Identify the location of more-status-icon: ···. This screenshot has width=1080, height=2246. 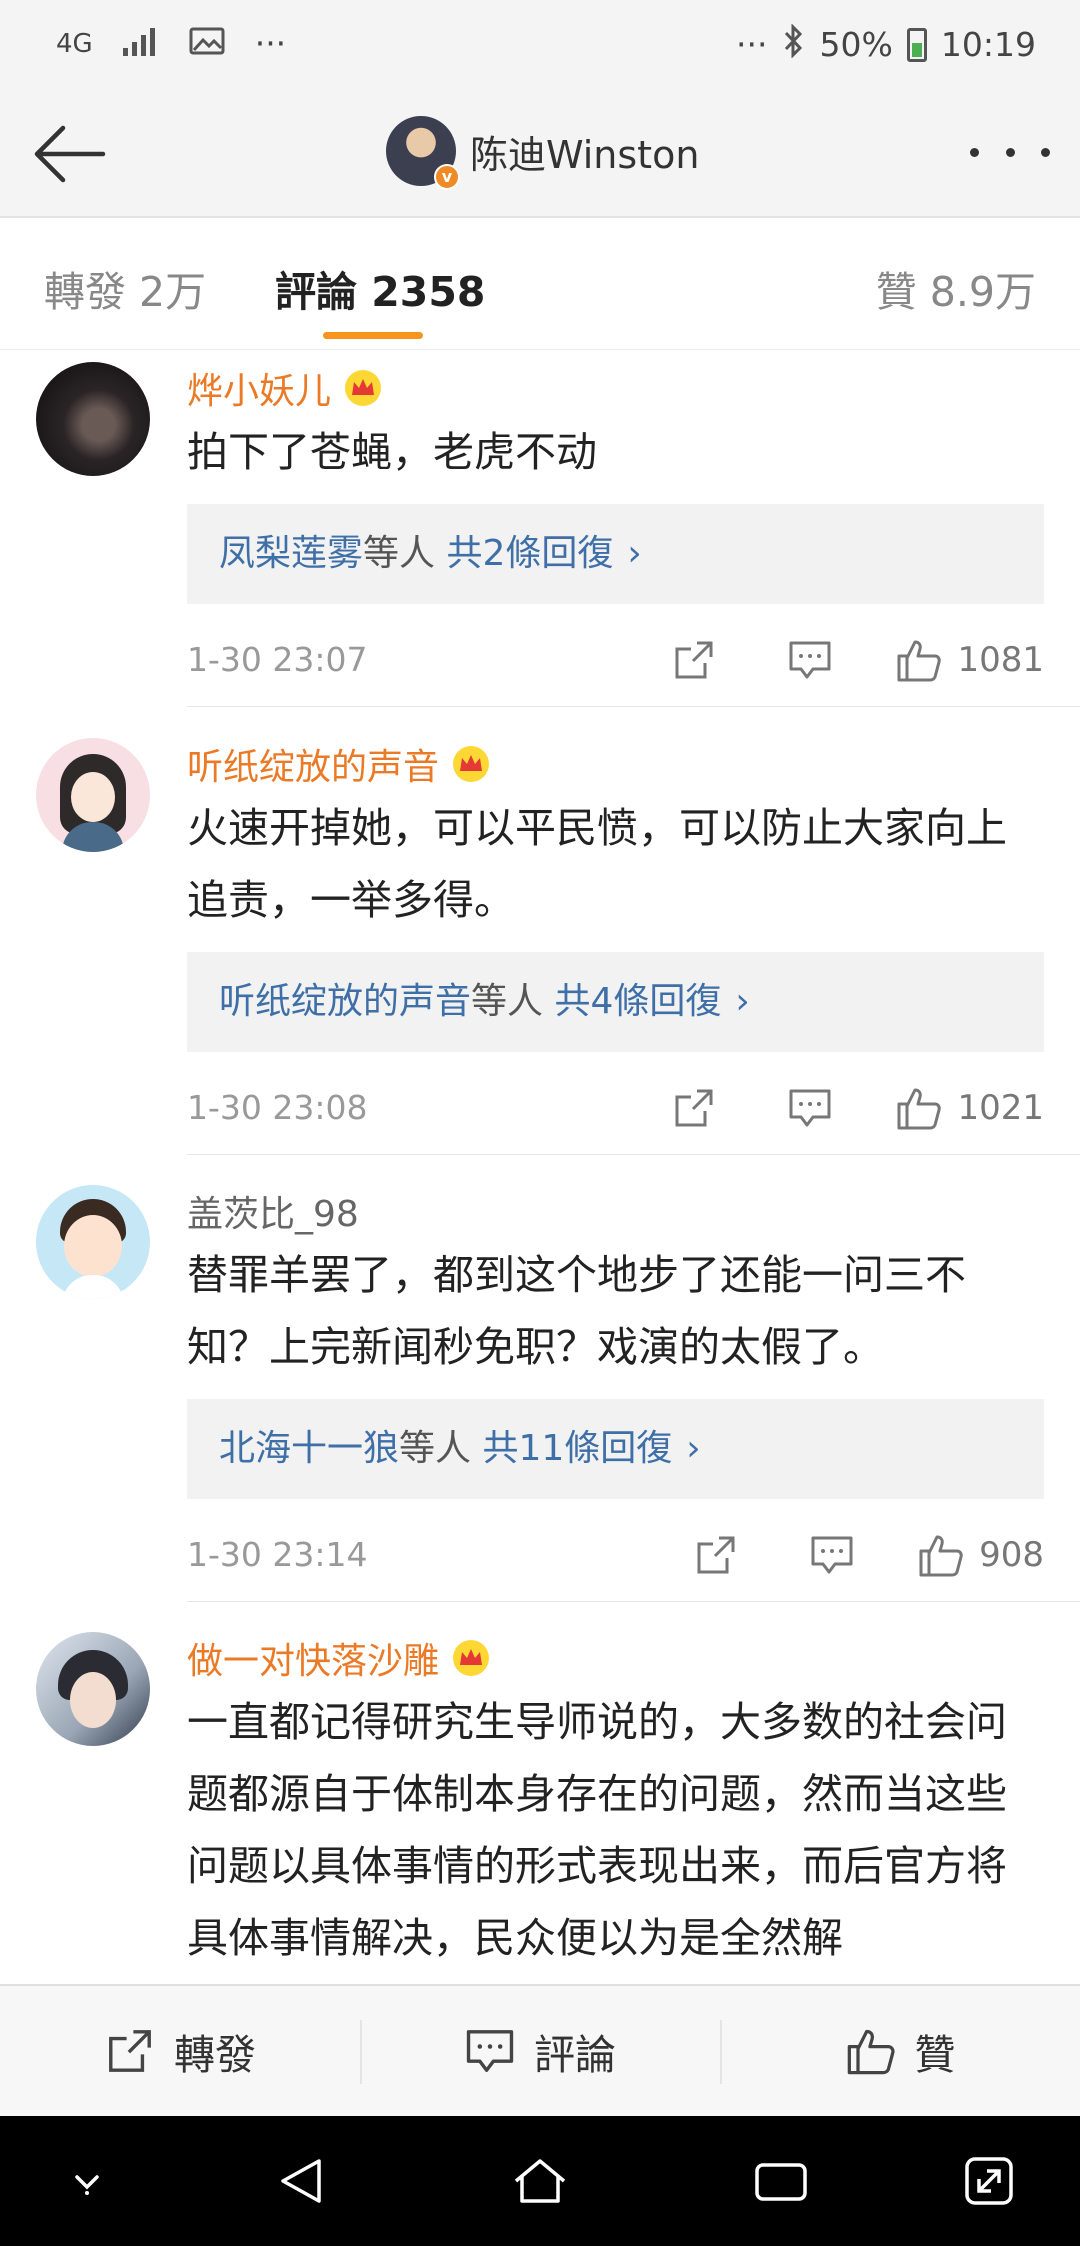
(752, 44).